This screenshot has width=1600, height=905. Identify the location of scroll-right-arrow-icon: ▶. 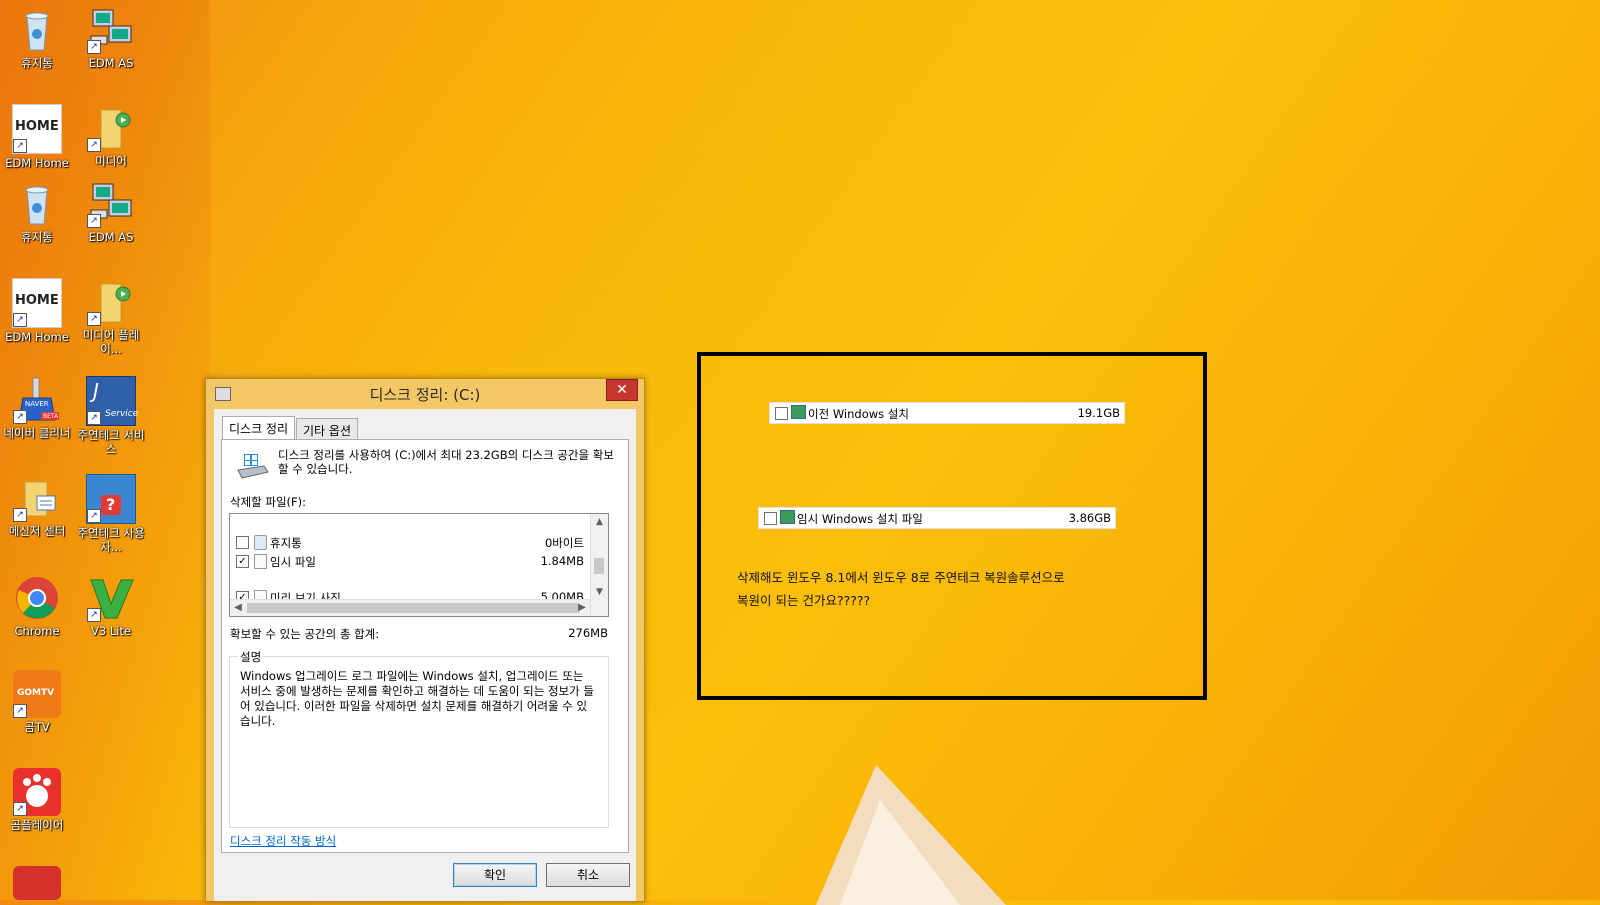
(582, 608).